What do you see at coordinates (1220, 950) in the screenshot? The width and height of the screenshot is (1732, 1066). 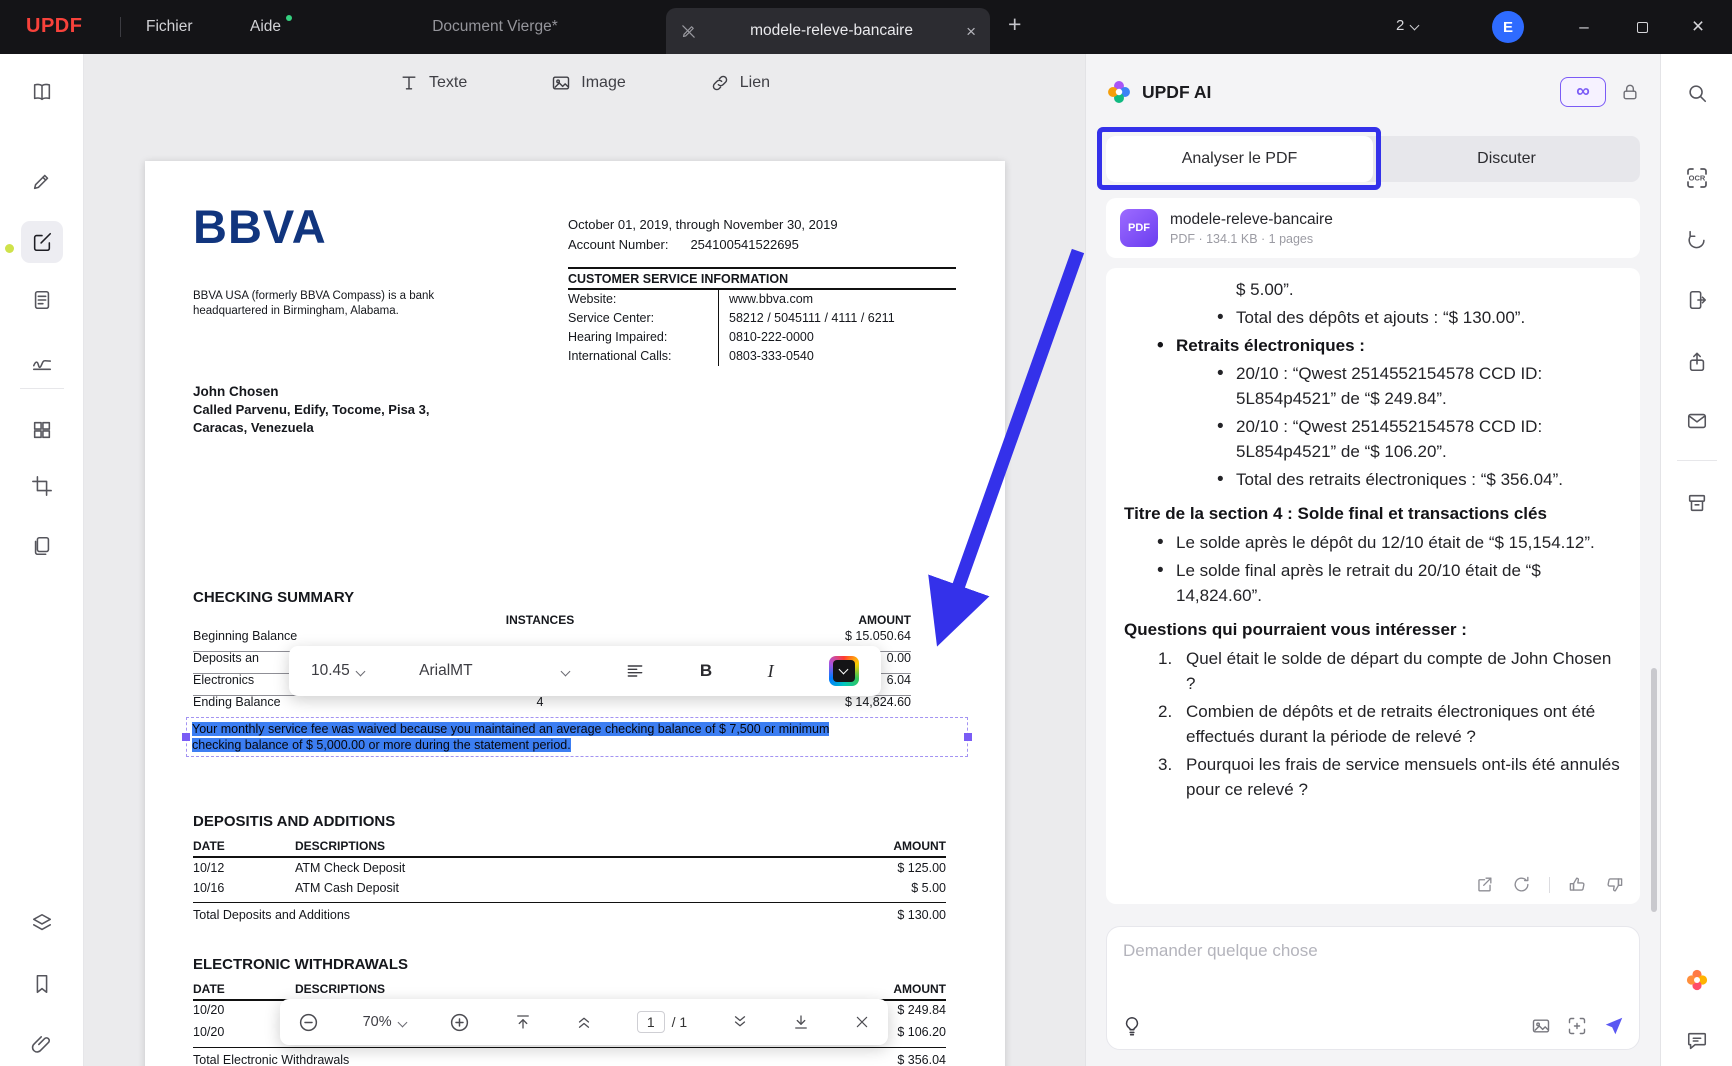 I see `prompt-placeholder: Demander quelque chose` at bounding box center [1220, 950].